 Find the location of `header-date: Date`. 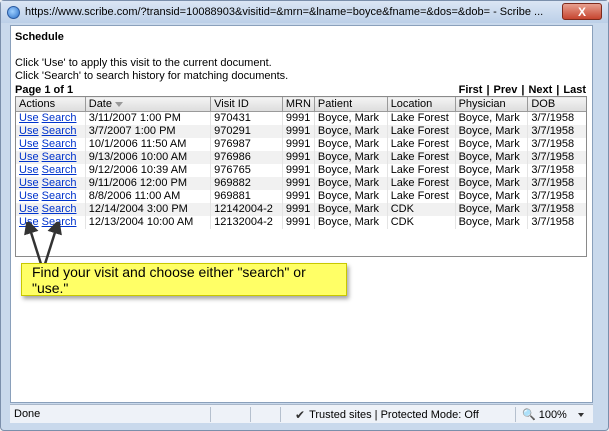

header-date: Date is located at coordinates (148, 104).